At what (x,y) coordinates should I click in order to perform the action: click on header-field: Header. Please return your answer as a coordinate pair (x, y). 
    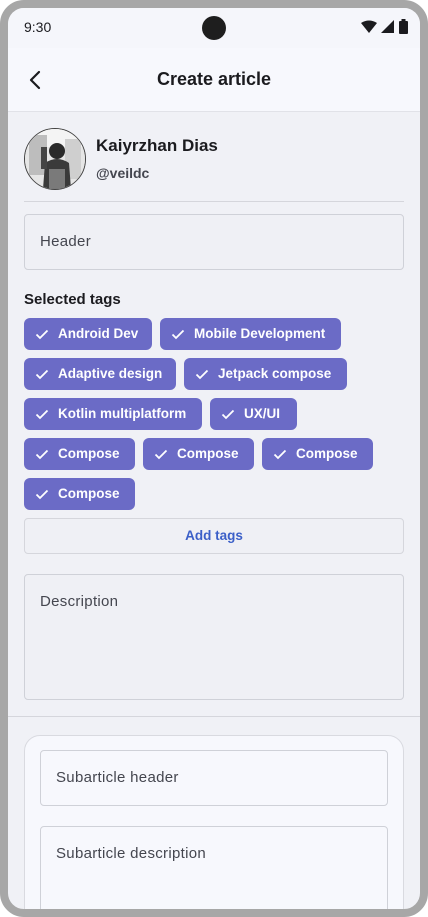
    Looking at the image, I should click on (214, 242).